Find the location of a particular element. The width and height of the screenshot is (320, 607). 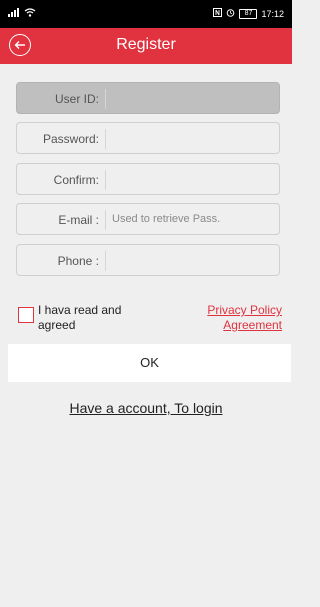

status-bar: 87 17:12 is located at coordinates (146, 14).